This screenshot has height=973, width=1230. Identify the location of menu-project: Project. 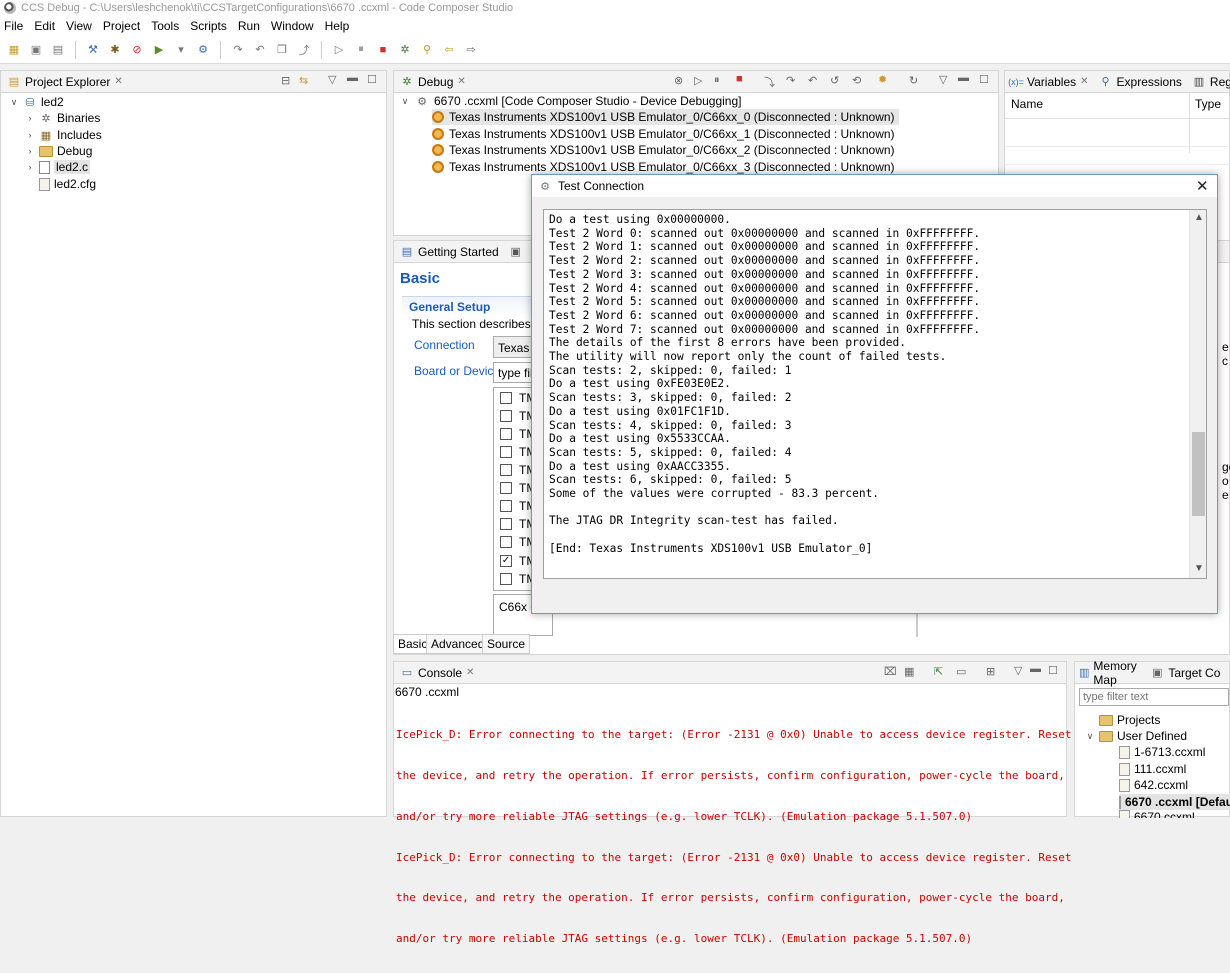
(121, 26).